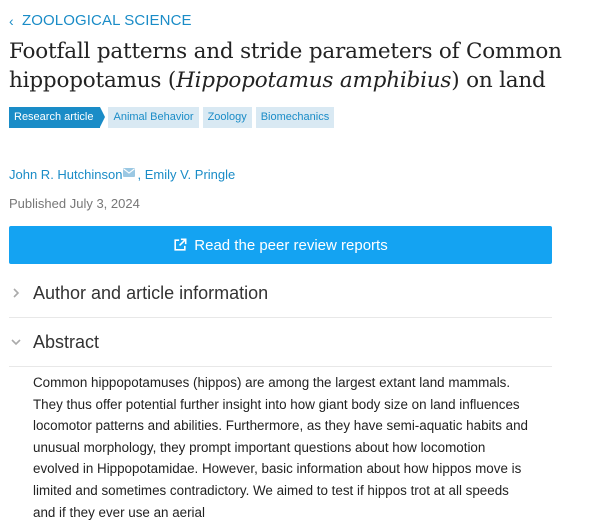 The image size is (600, 523). I want to click on tag-research-article: Research article, so click(57, 117).